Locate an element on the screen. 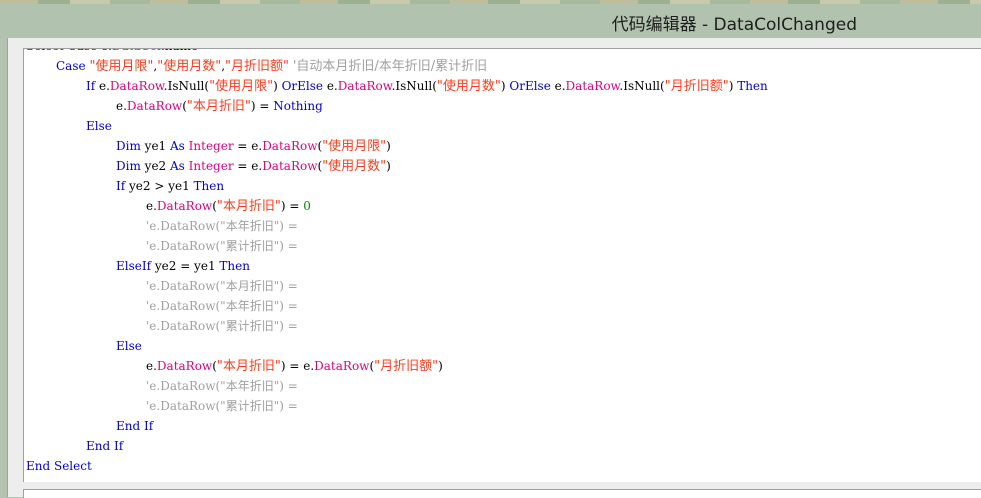 This screenshot has width=981, height=498. code-line: End Select is located at coordinates (503, 466).